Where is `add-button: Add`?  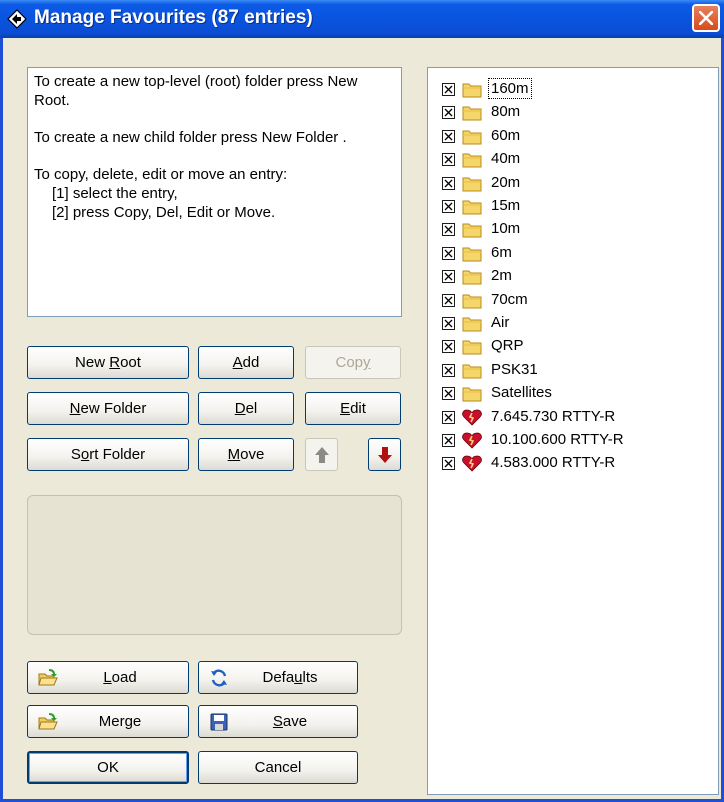 add-button: Add is located at coordinates (246, 362).